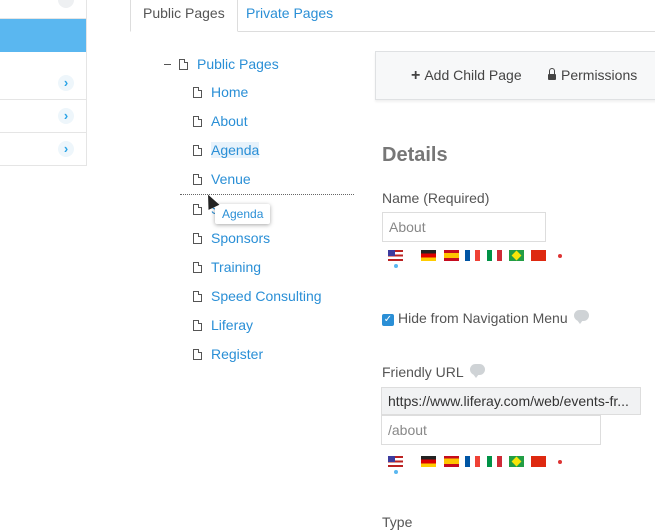 Image resolution: width=655 pixels, height=530 pixels. Describe the element at coordinates (238, 64) in the screenshot. I see `tree-root-label: Public Pages` at that location.